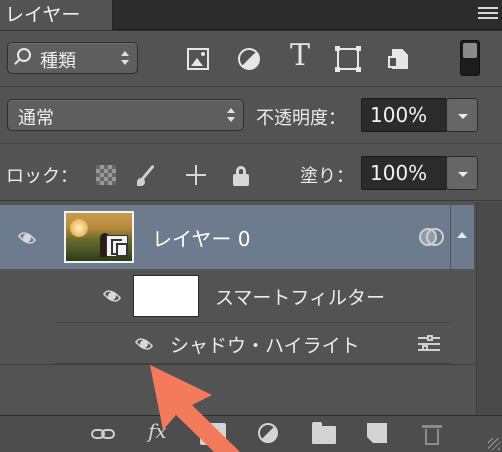  What do you see at coordinates (56, 15) in the screenshot?
I see `layers-tab: レイヤー` at bounding box center [56, 15].